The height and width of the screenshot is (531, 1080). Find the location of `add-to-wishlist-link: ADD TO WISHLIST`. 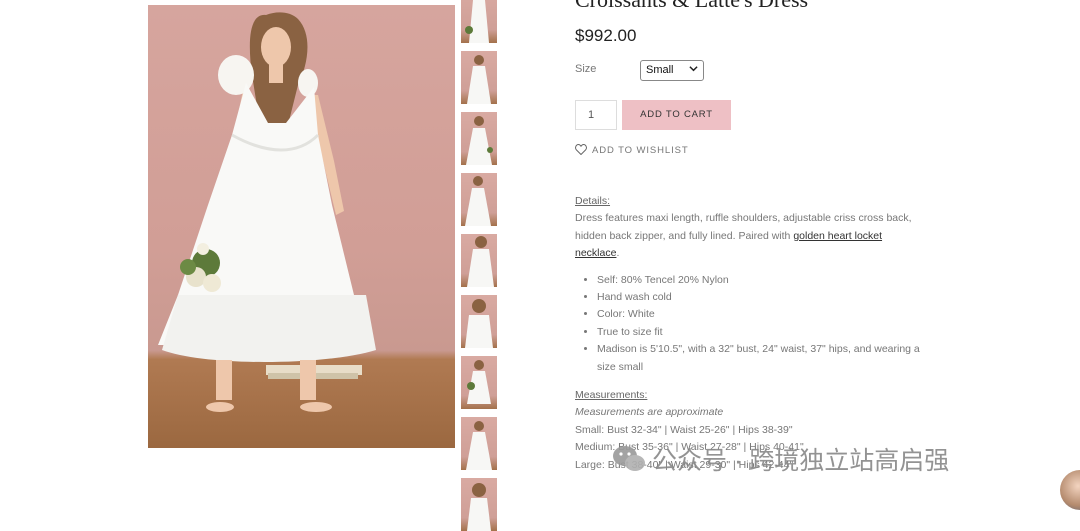

add-to-wishlist-link: ADD TO WISHLIST is located at coordinates (632, 150).